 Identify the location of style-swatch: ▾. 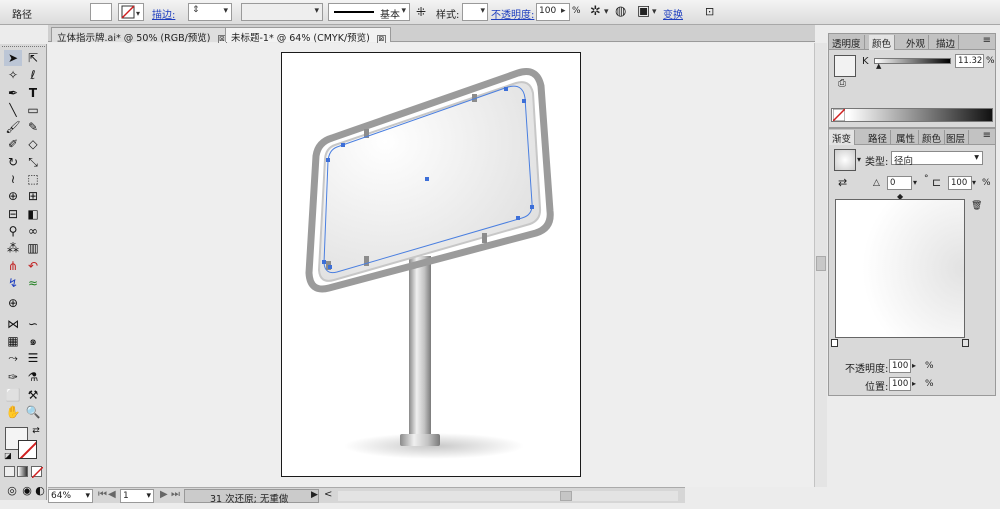
(475, 12).